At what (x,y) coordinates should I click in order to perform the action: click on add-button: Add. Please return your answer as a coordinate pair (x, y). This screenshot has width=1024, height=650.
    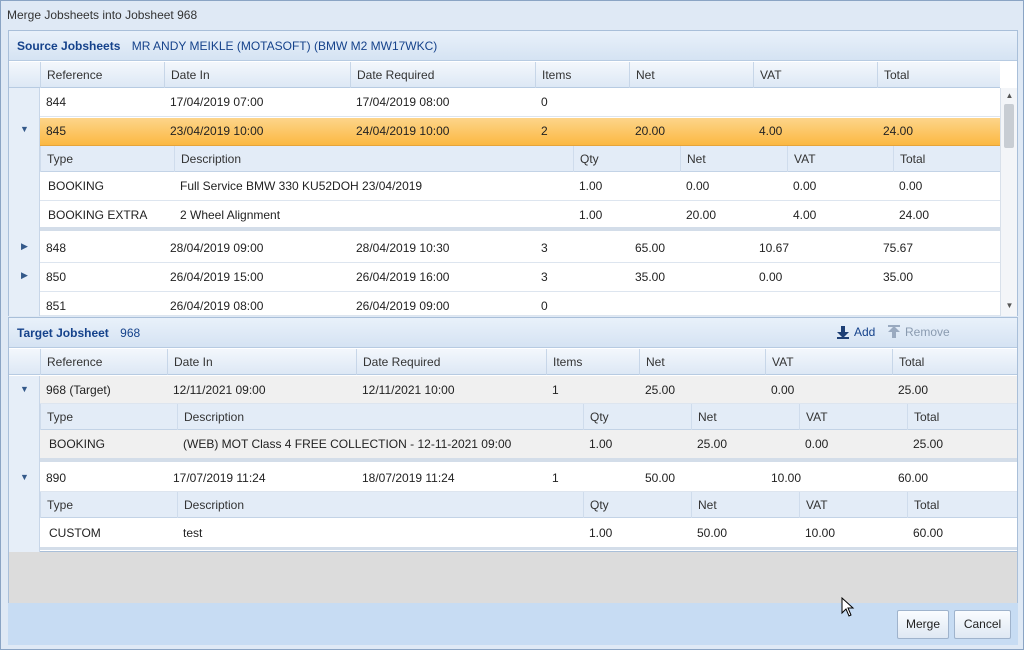
    Looking at the image, I should click on (855, 332).